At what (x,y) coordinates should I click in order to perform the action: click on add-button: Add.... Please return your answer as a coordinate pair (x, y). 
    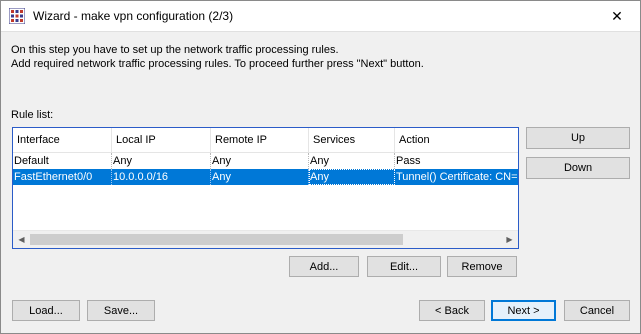
    Looking at the image, I should click on (324, 266).